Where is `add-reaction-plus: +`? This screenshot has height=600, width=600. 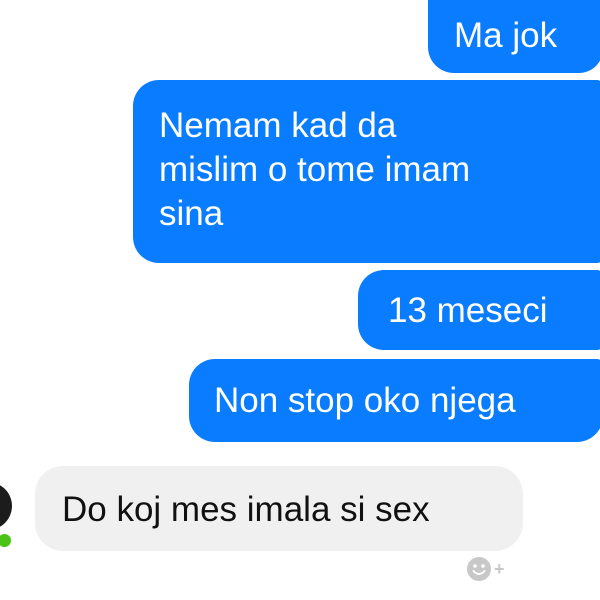
add-reaction-plus: + is located at coordinates (499, 569).